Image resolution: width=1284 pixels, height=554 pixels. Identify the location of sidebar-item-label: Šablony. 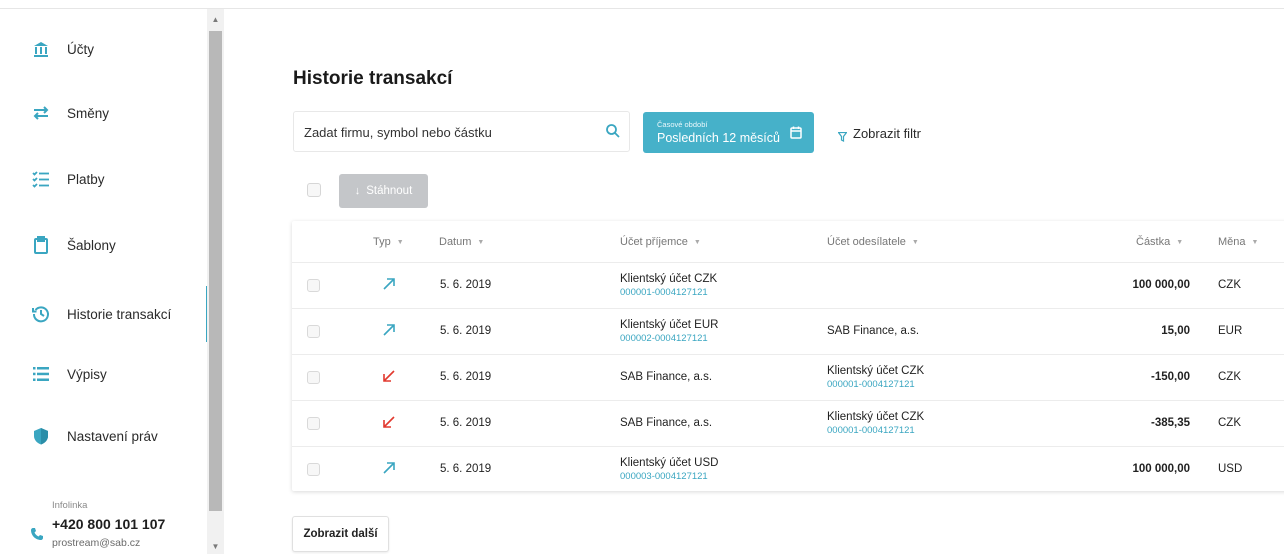
(91, 245).